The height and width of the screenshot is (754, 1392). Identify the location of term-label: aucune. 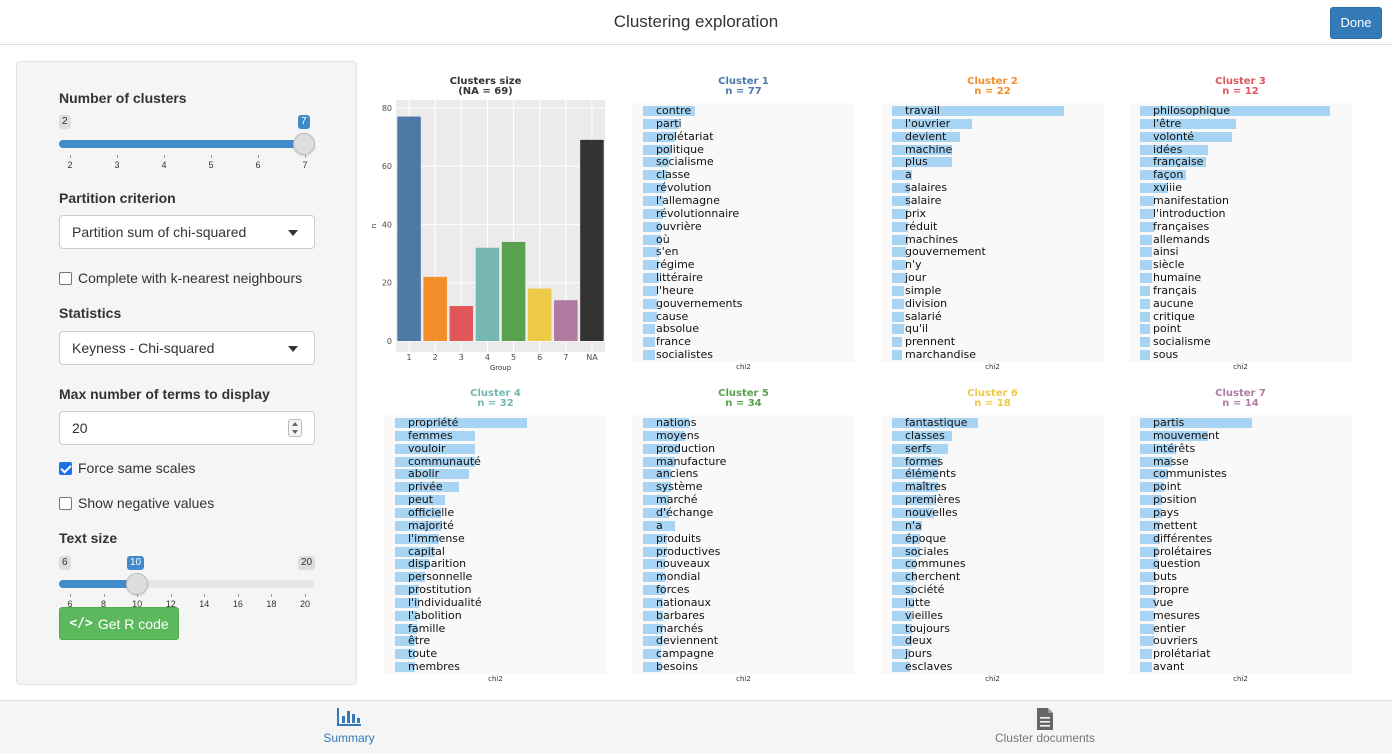
(1173, 303).